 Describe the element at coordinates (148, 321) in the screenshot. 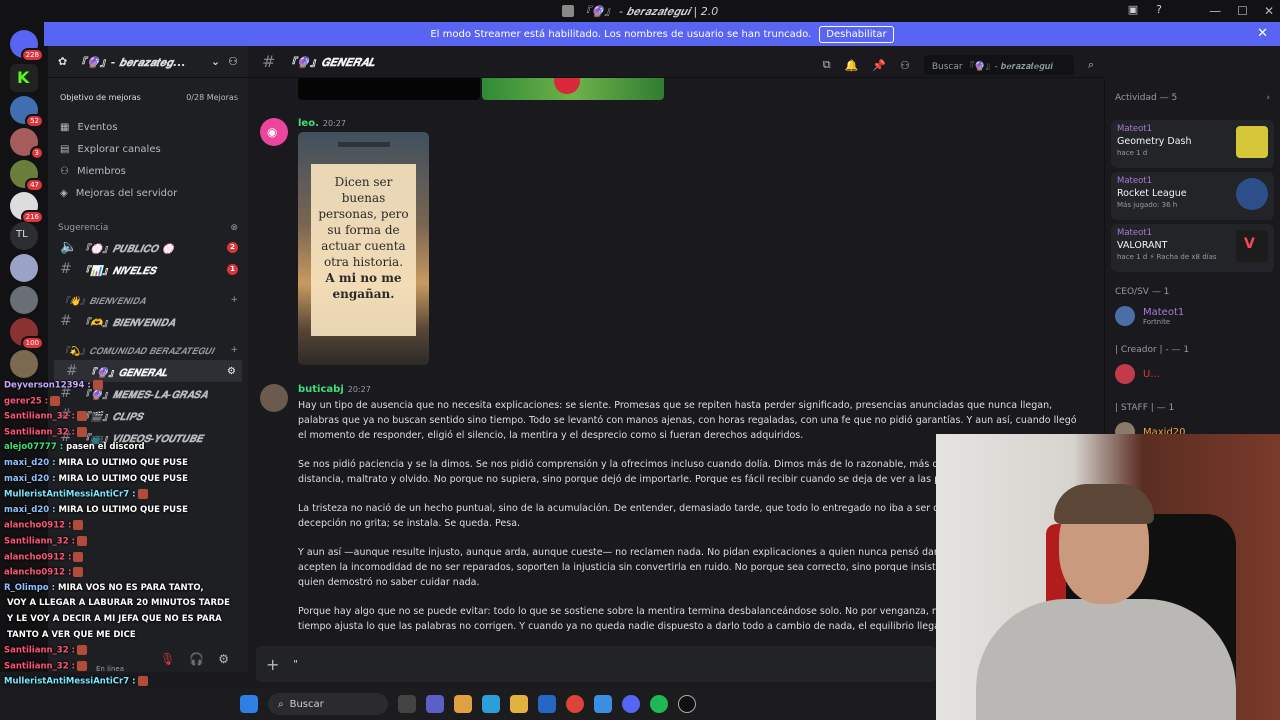

I see `channel-bienvenida: # 『🫶』𝑩𝑰𝑬𝑵𝑽𝑬𝑵𝑰𝑫𝑨` at that location.